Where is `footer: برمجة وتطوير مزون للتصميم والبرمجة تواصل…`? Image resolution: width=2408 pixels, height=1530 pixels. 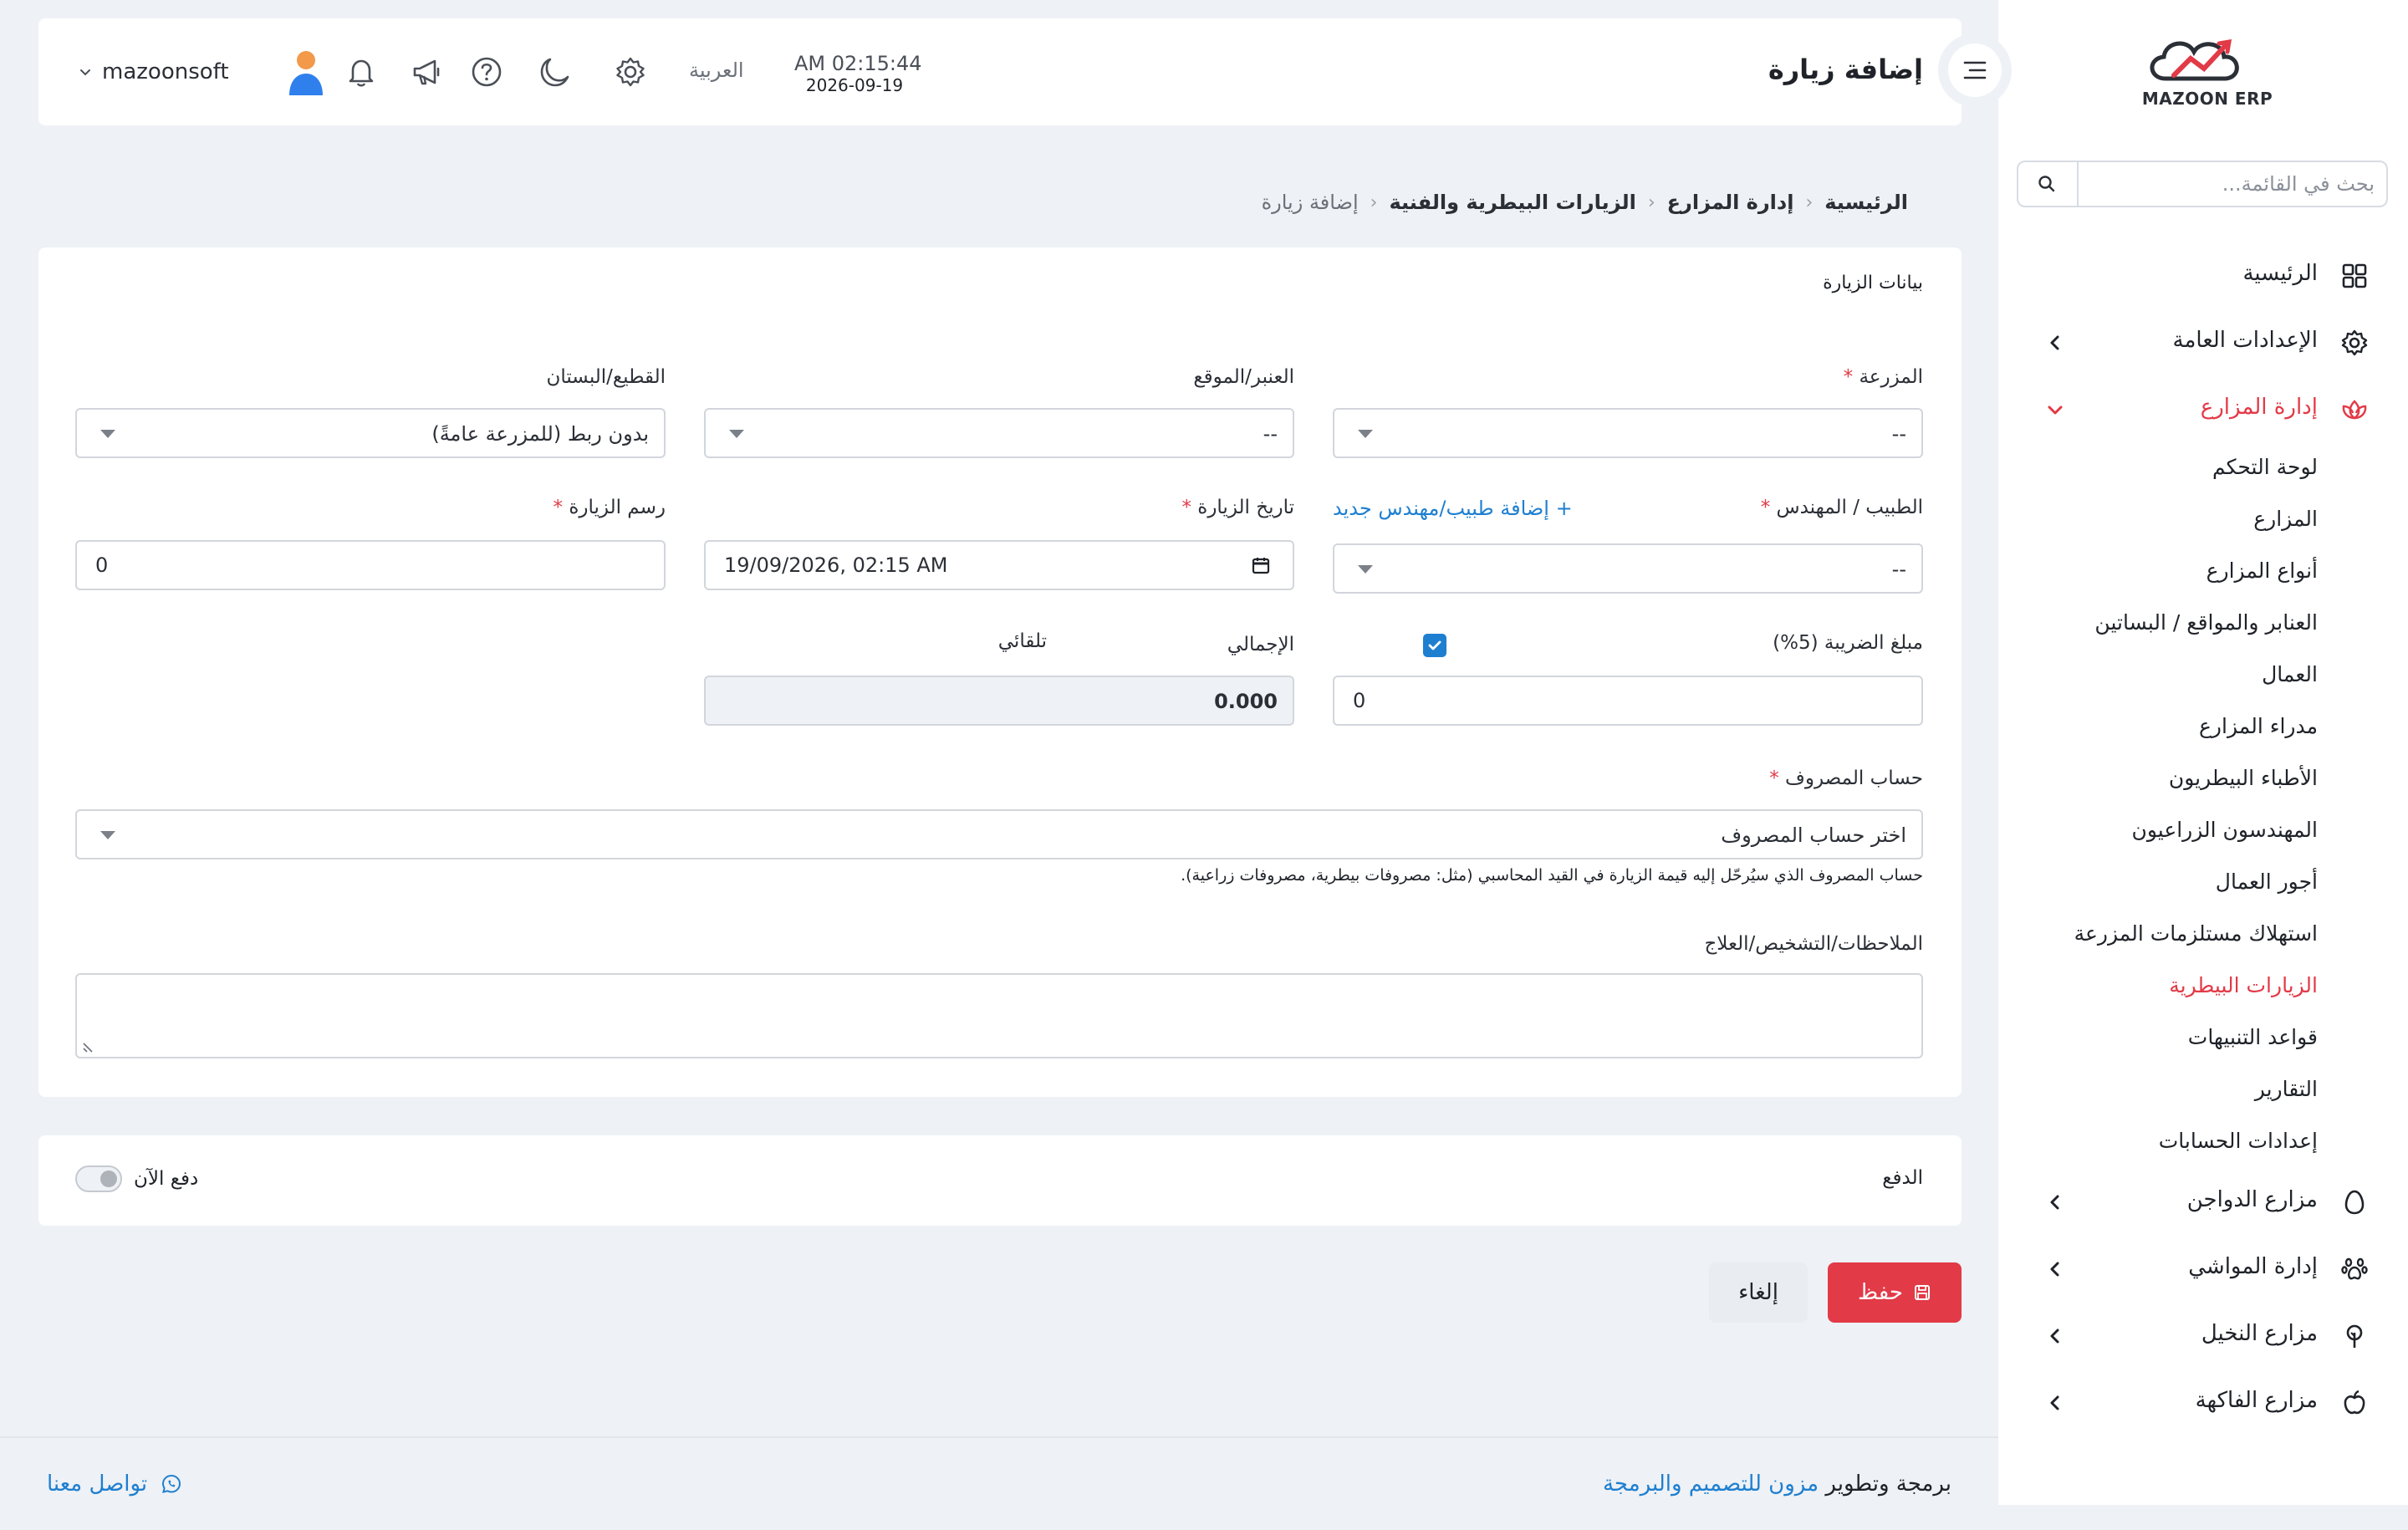
footer: برمجة وتطوير مزون للتصميم والبرمجة تواصل… is located at coordinates (999, 1483).